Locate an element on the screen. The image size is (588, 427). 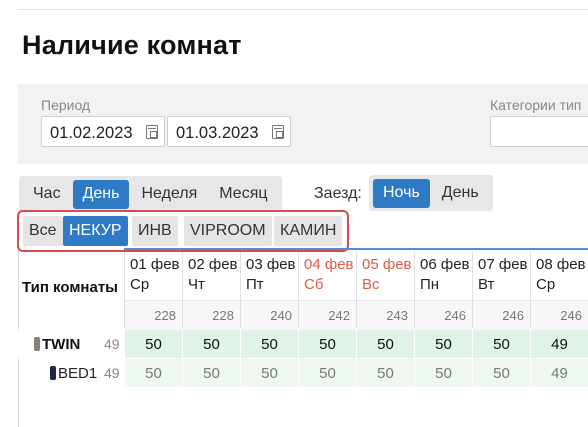
granularity-month: Месяц is located at coordinates (243, 194).